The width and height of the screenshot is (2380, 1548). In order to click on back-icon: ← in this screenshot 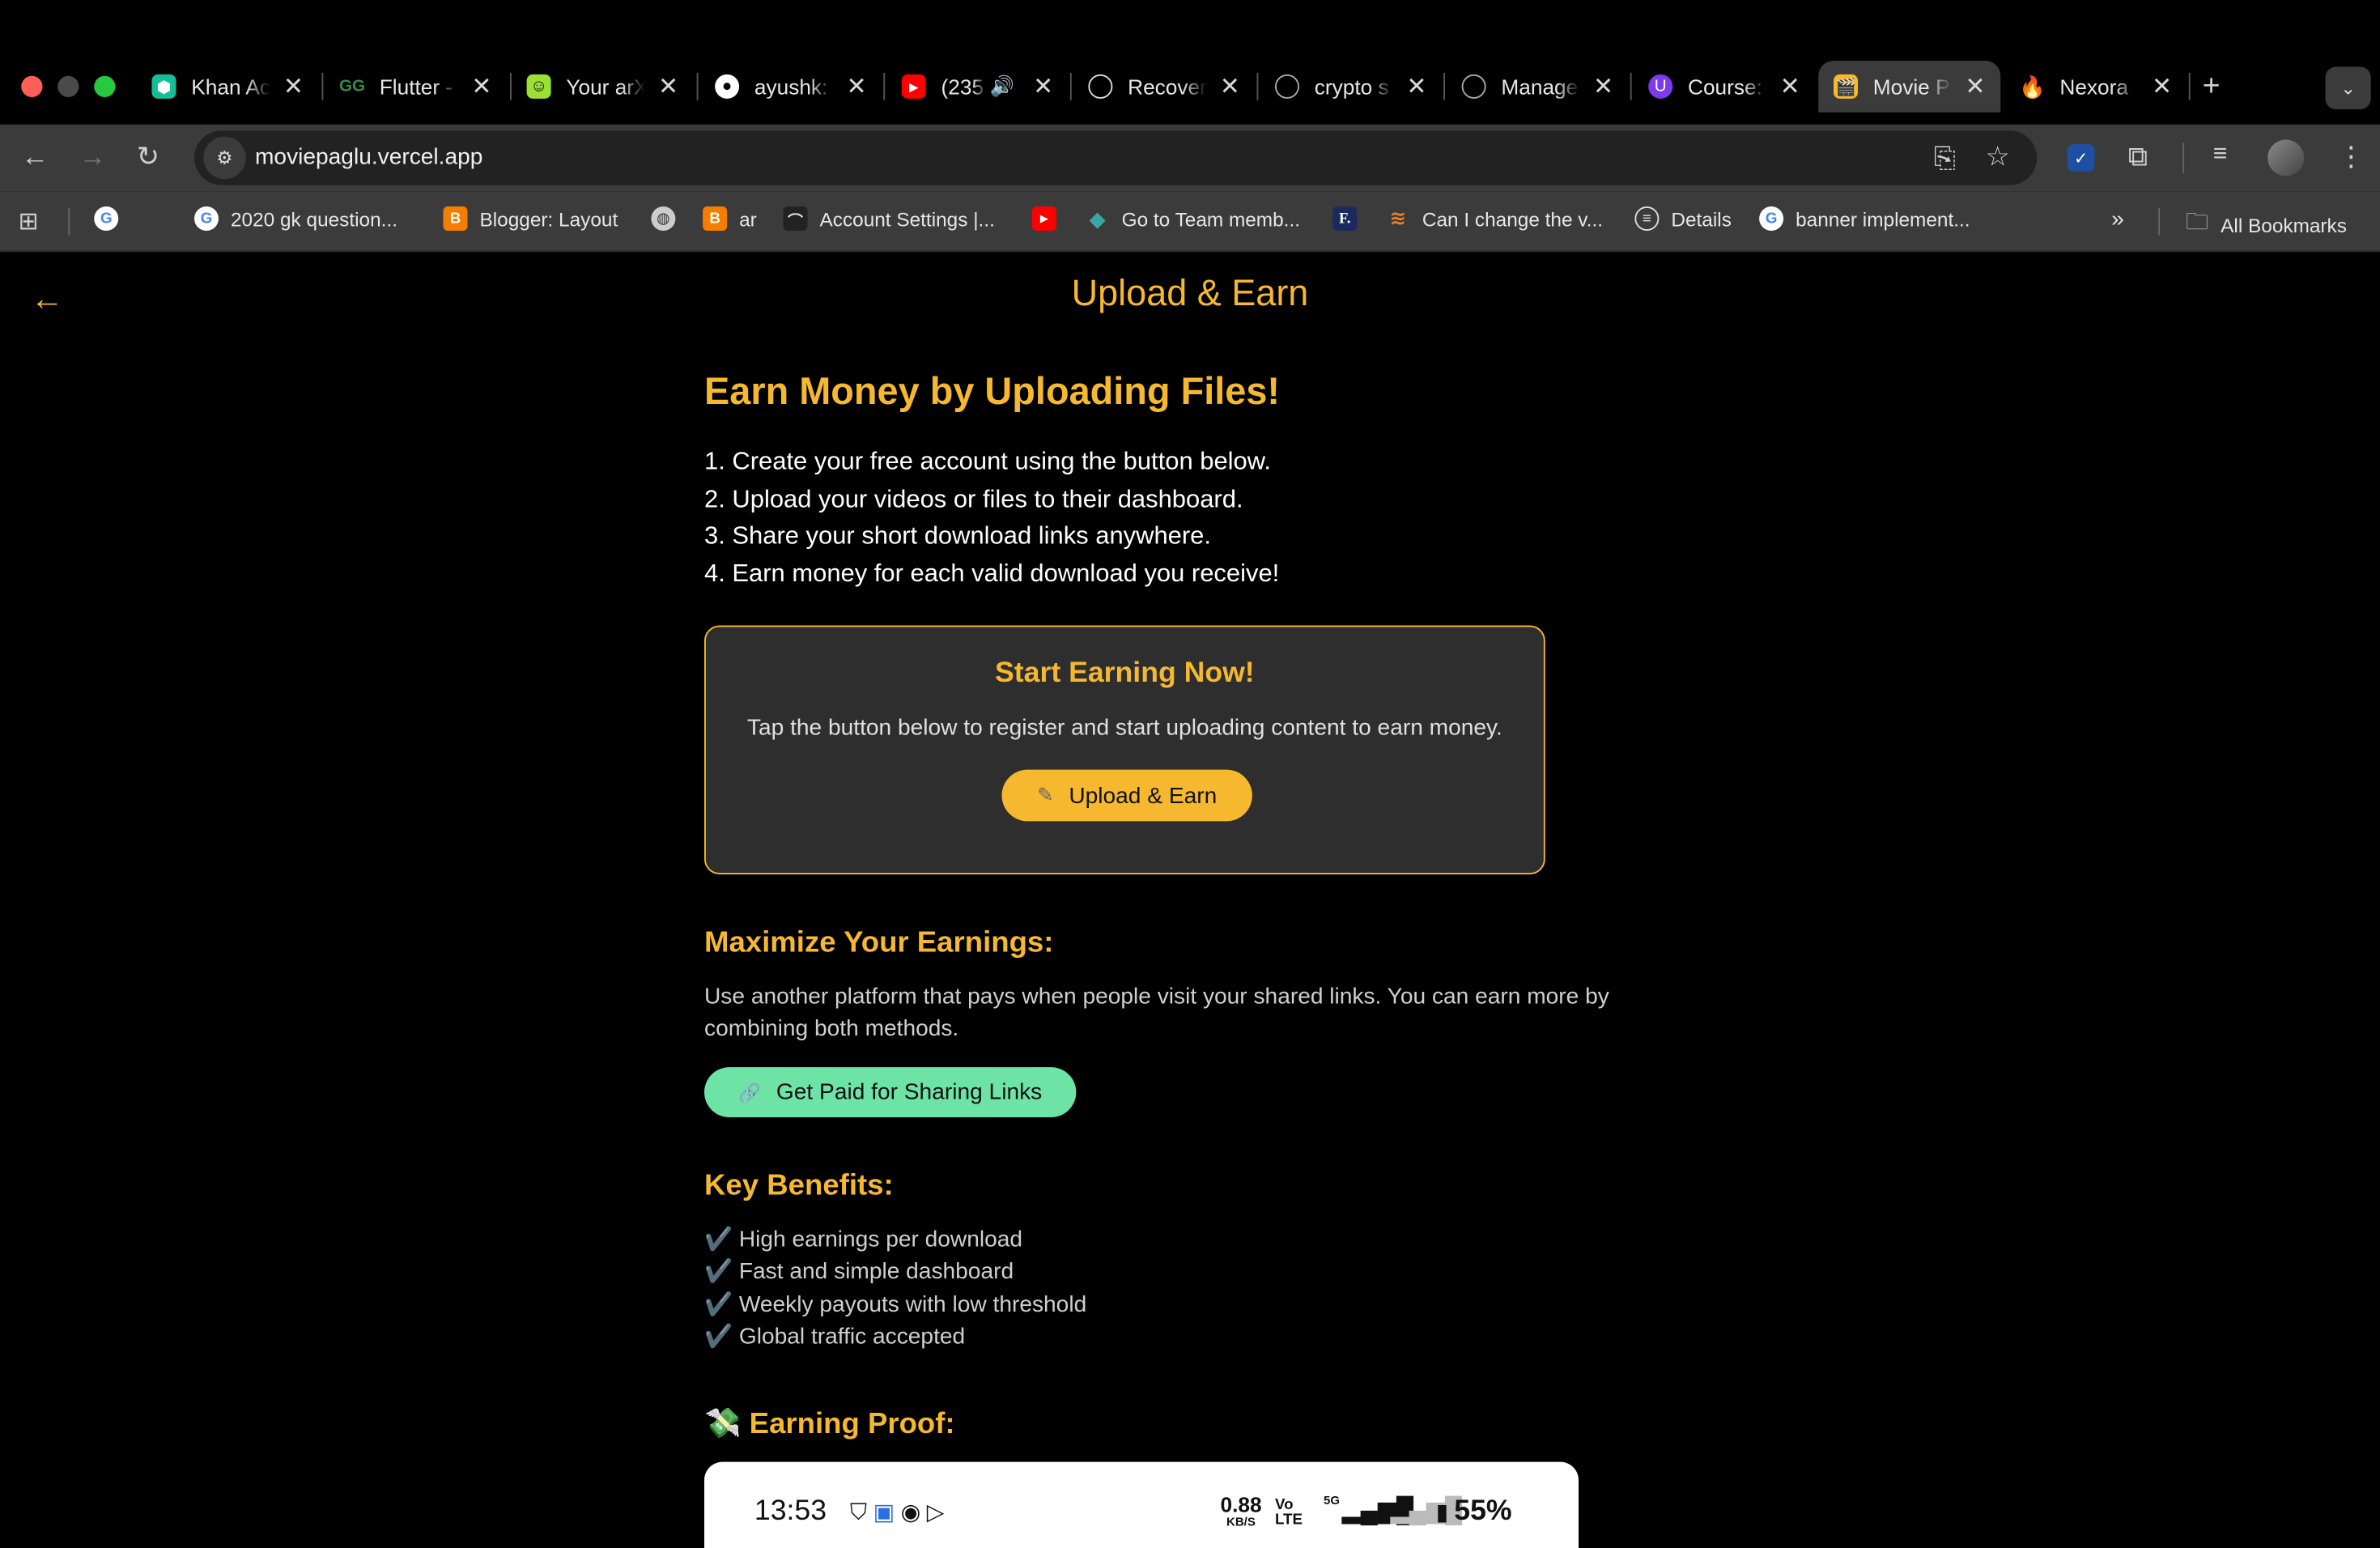, I will do `click(35, 156)`.